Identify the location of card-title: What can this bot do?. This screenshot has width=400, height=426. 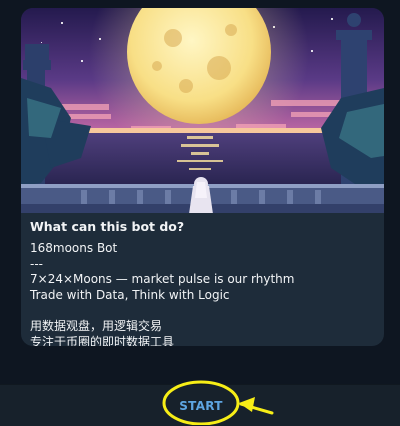
(107, 226).